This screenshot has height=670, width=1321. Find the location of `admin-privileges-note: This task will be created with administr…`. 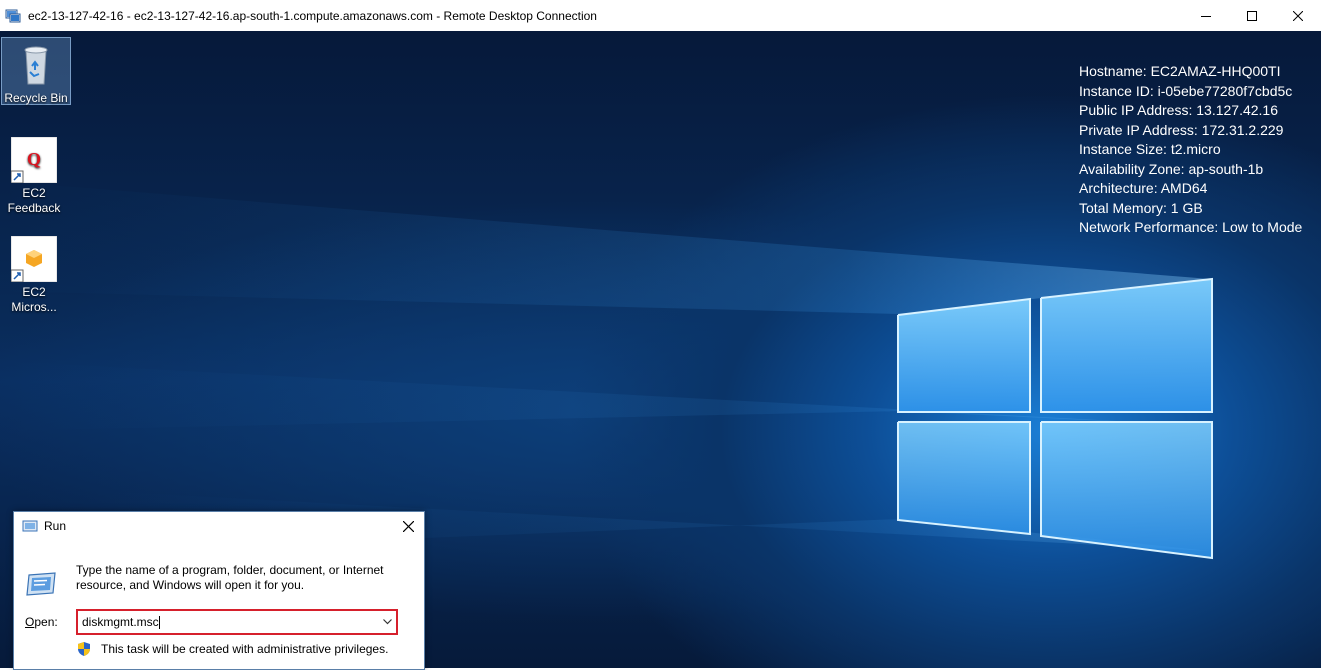

admin-privileges-note: This task will be created with administr… is located at coordinates (232, 649).